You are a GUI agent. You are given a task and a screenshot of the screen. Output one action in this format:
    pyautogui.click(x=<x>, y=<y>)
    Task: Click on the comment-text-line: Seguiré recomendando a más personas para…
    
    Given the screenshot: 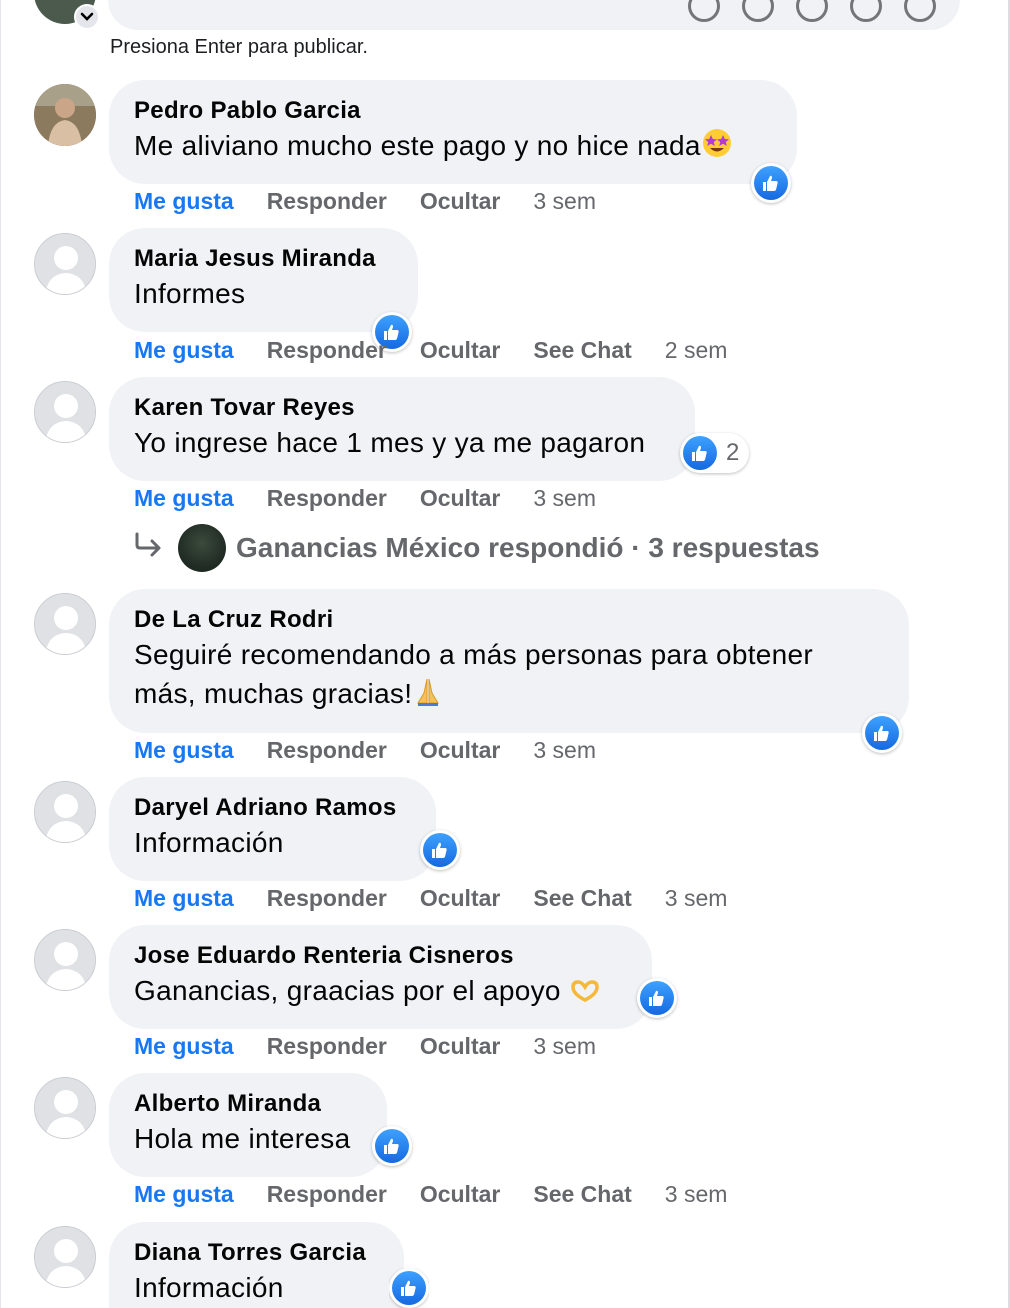 What is the action you would take?
    pyautogui.click(x=474, y=654)
    